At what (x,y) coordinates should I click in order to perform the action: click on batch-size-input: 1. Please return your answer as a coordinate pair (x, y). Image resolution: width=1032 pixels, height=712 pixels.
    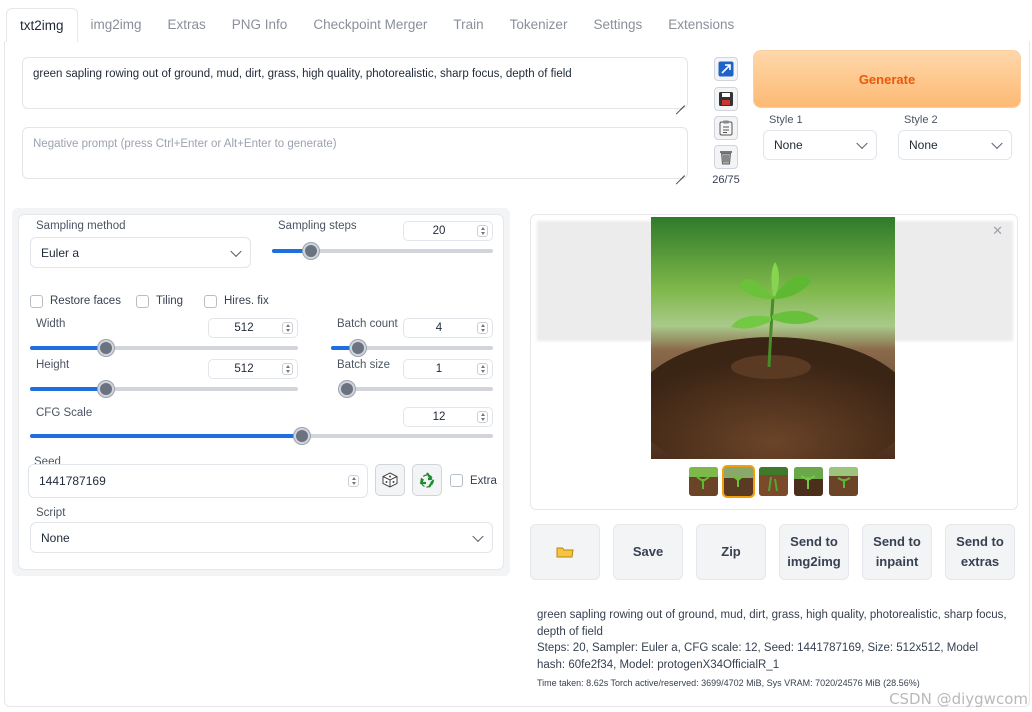
    Looking at the image, I should click on (448, 369).